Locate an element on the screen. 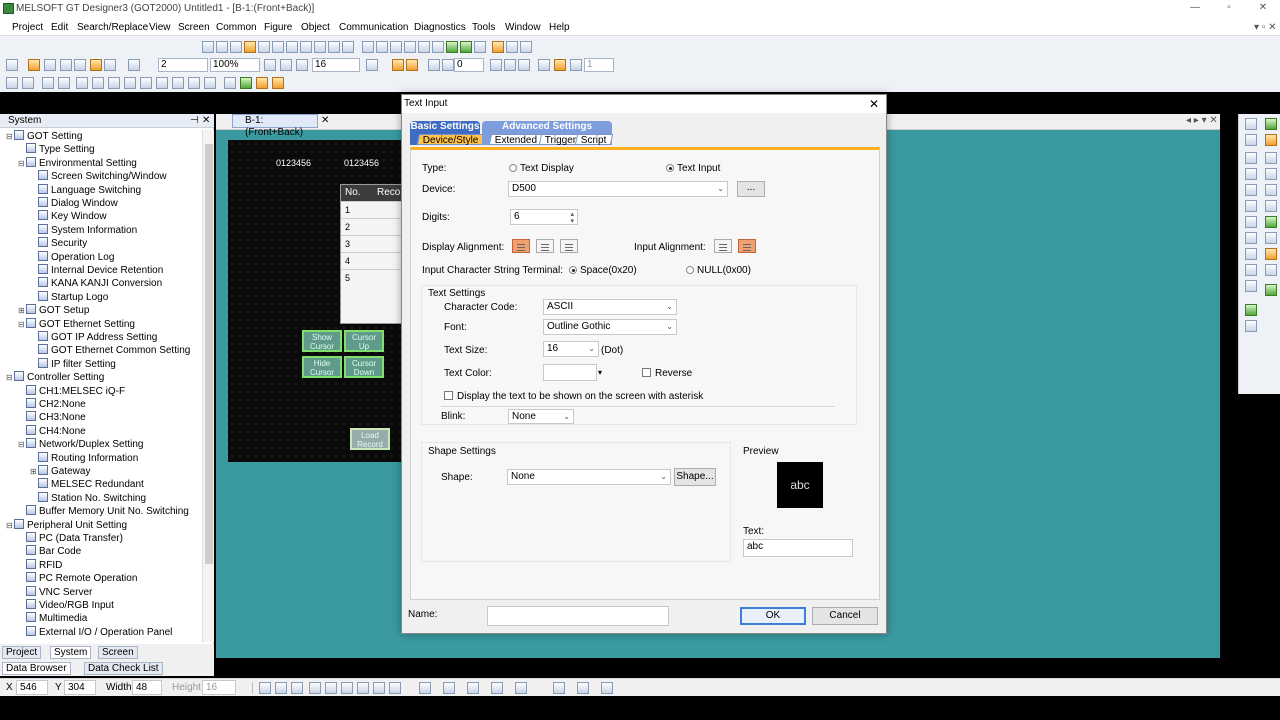  line-tool-icon is located at coordinates (1251, 158).